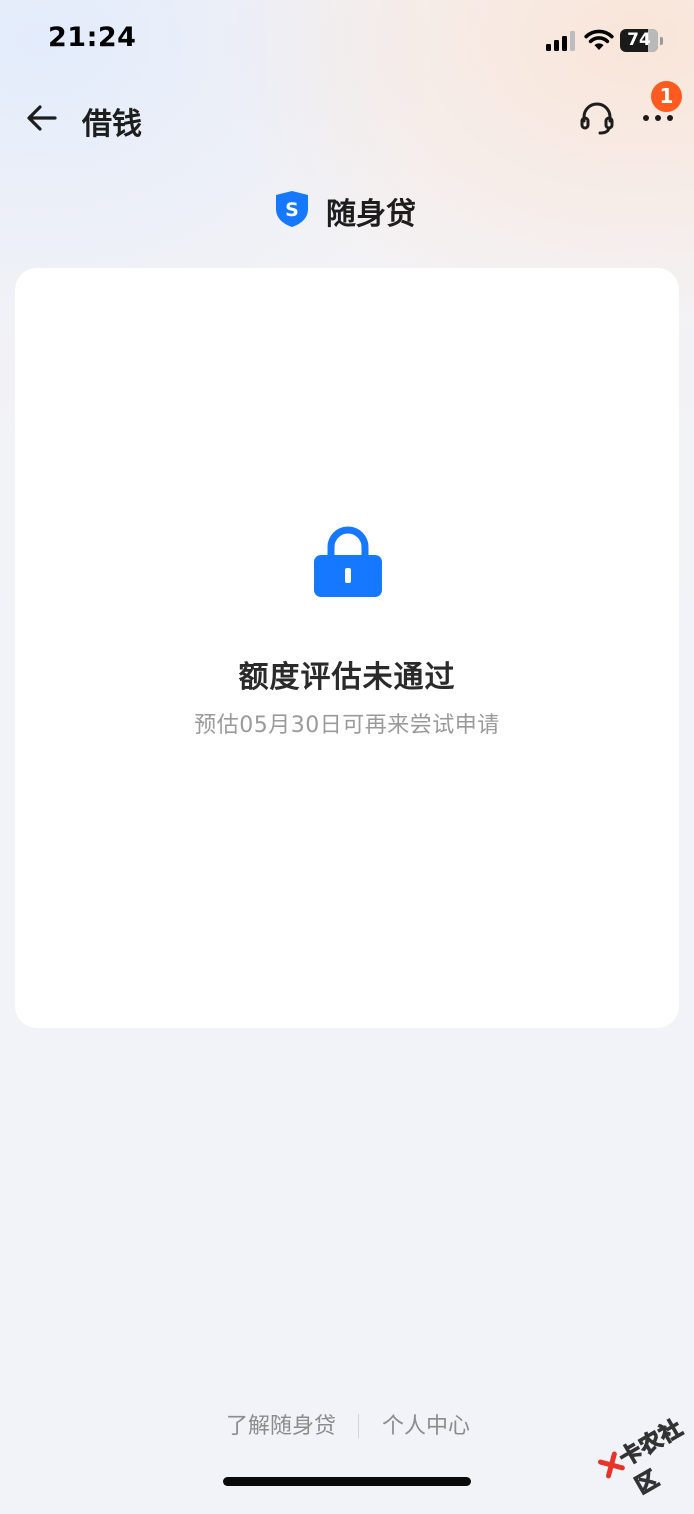 Image resolution: width=694 pixels, height=1514 pixels. What do you see at coordinates (347, 677) in the screenshot?
I see `result-title: 额度评估未通过` at bounding box center [347, 677].